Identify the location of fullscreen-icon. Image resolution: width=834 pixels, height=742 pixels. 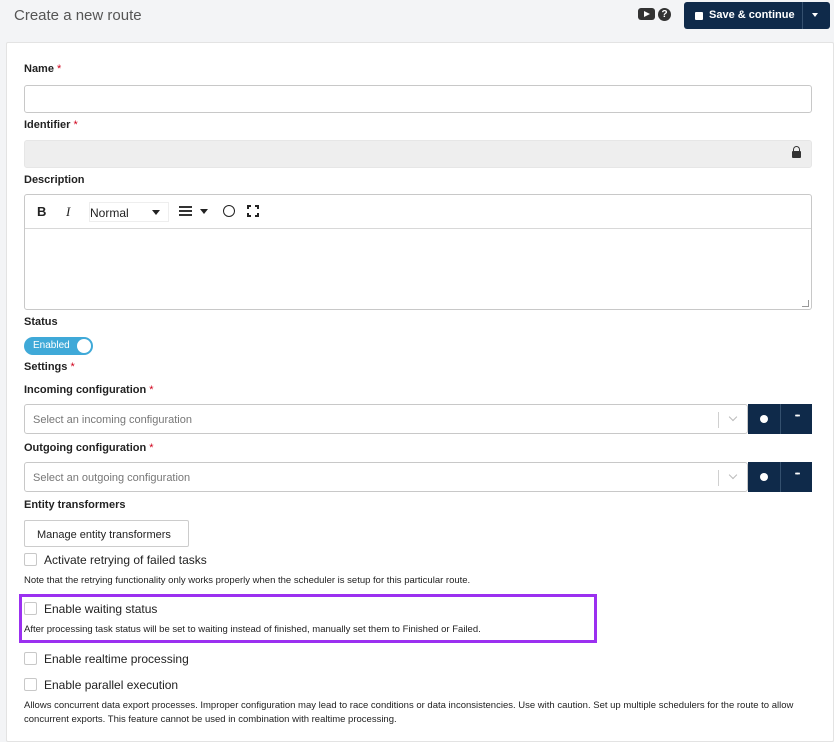
(253, 211).